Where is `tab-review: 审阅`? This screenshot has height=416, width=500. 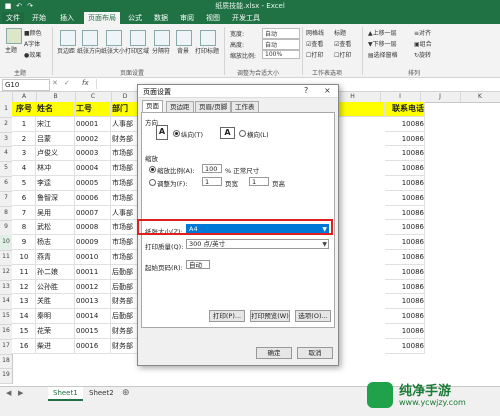 tab-review: 审阅 is located at coordinates (187, 18).